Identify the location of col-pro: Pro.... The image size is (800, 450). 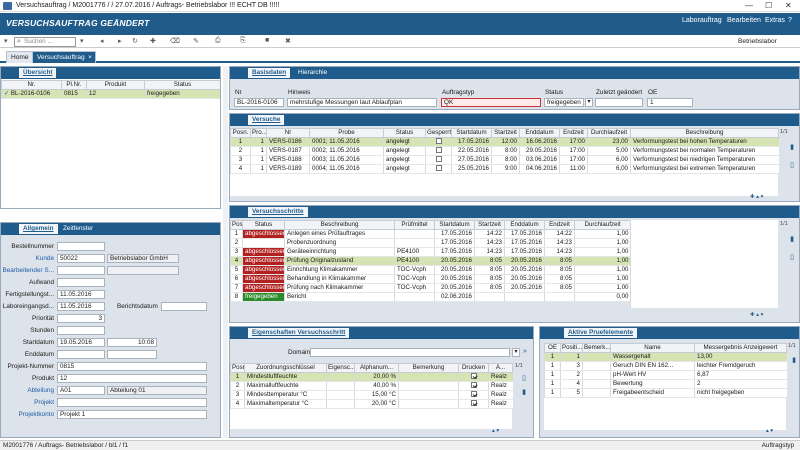
(258, 133).